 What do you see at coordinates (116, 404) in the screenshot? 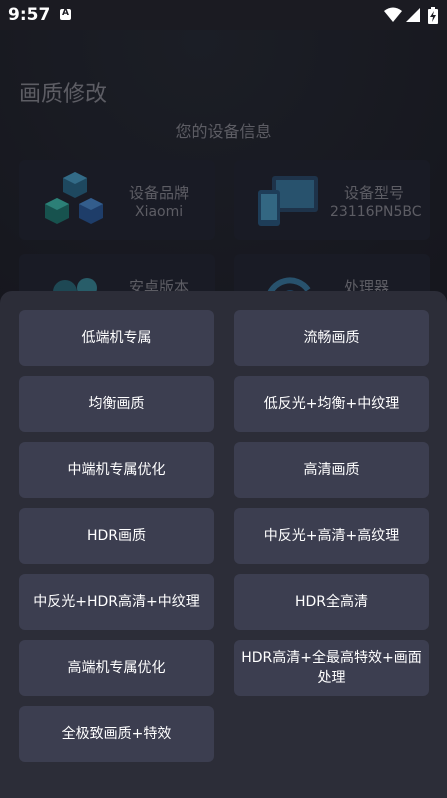
I see `option-balanced: 均衡画质` at bounding box center [116, 404].